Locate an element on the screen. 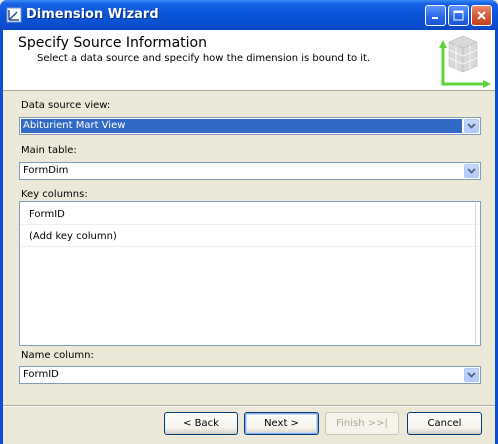 This screenshot has height=444, width=498. next-button: Next > is located at coordinates (281, 423).